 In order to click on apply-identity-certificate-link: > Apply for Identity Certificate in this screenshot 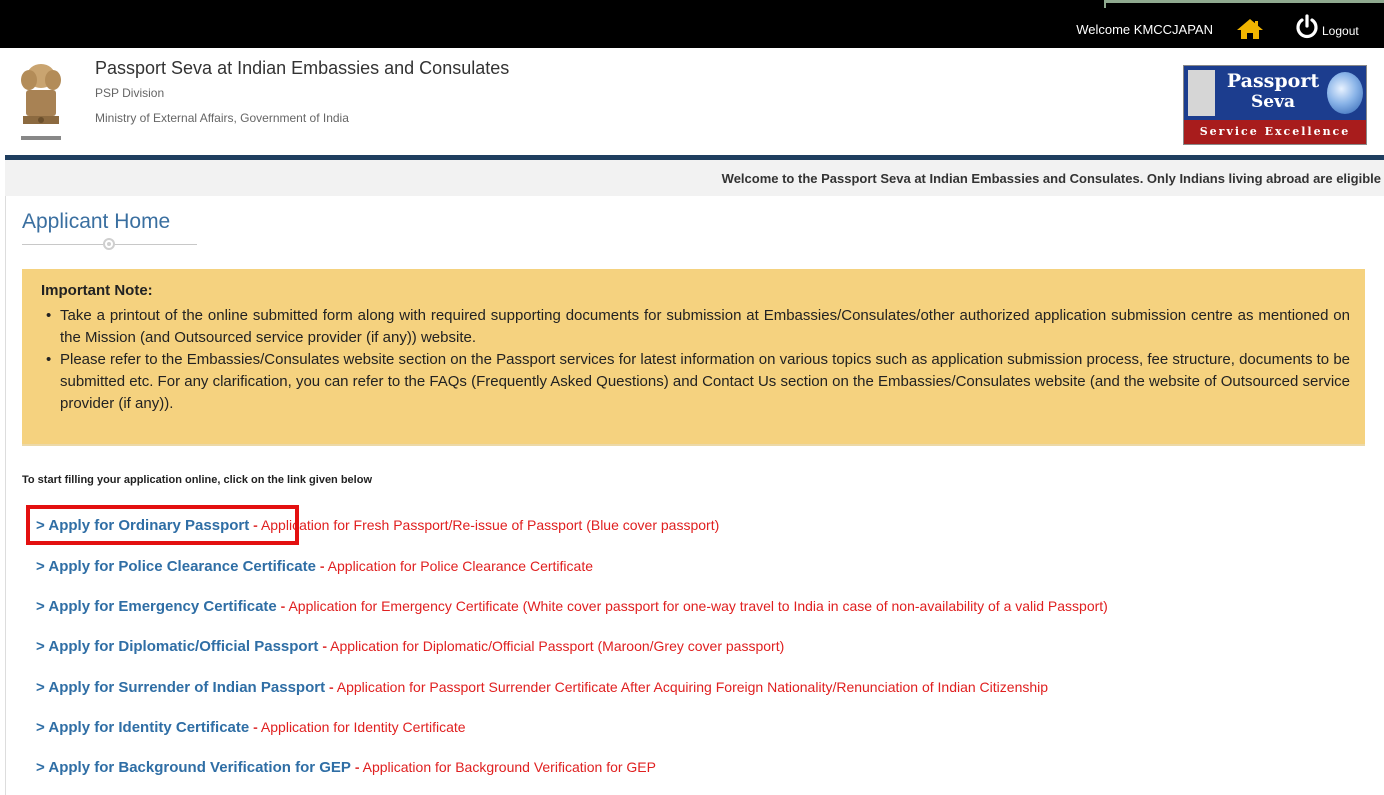, I will do `click(142, 727)`.